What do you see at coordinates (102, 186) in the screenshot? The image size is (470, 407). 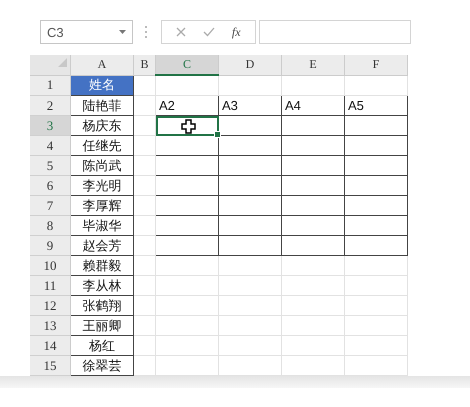 I see `name-cell: 李光明` at bounding box center [102, 186].